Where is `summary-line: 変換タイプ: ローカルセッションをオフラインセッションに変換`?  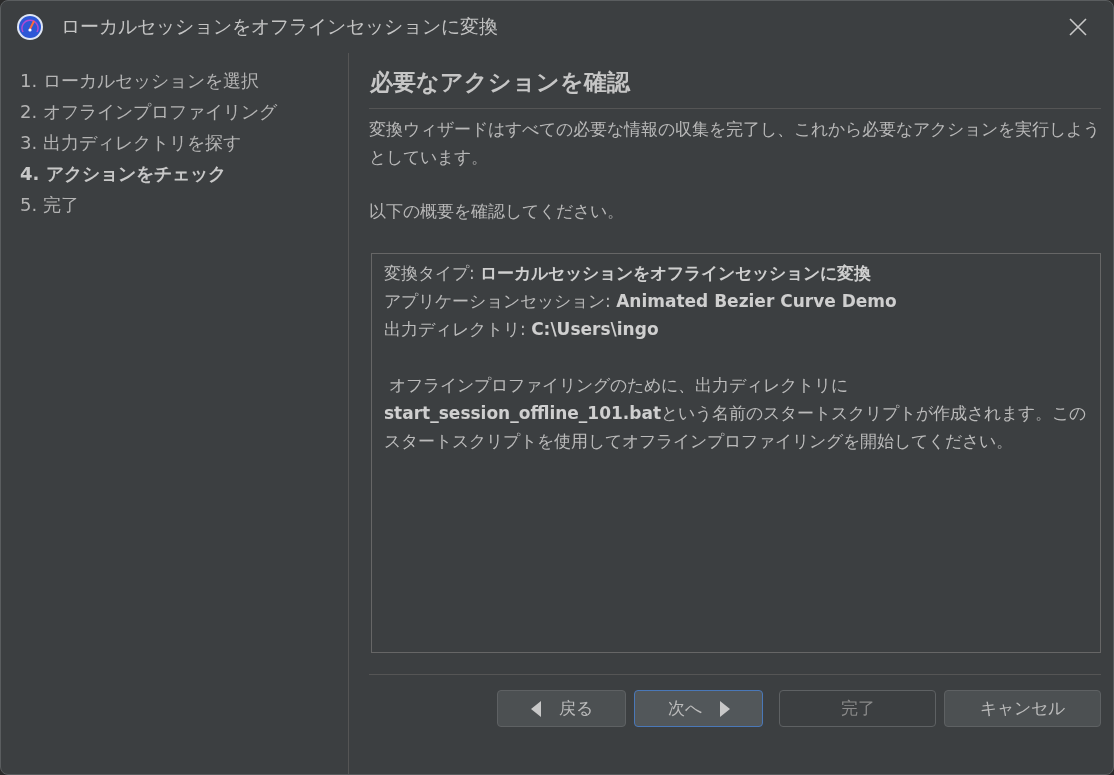 summary-line: 変換タイプ: ローカルセッションをオフラインセッションに変換 is located at coordinates (628, 273).